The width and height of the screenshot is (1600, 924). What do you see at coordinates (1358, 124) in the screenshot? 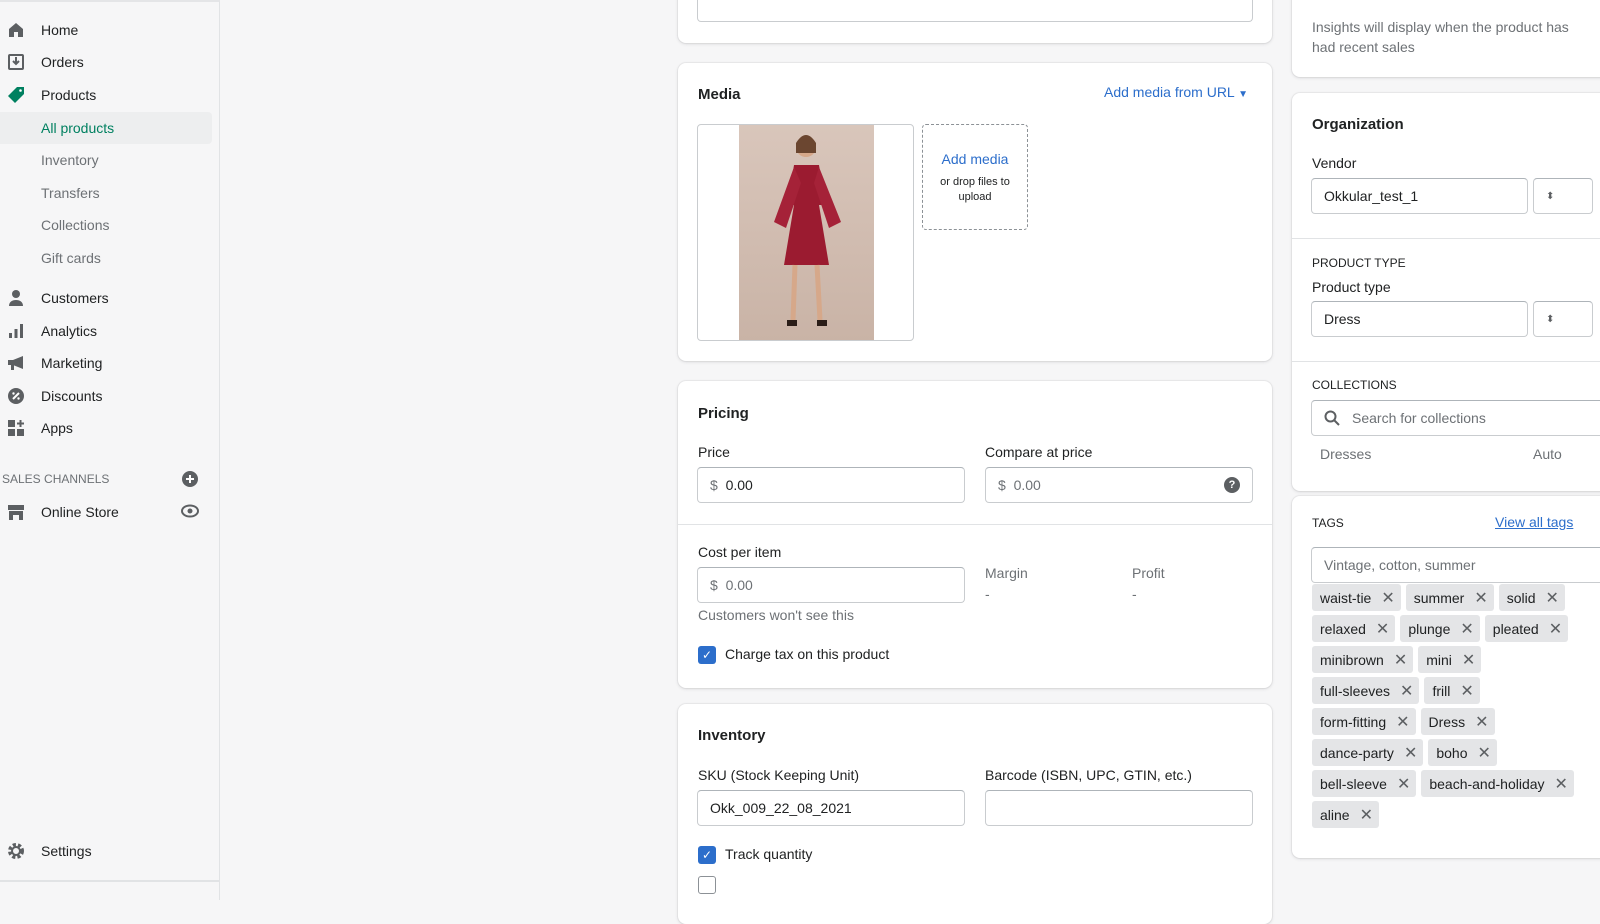
I see `organization-title: Organization` at bounding box center [1358, 124].